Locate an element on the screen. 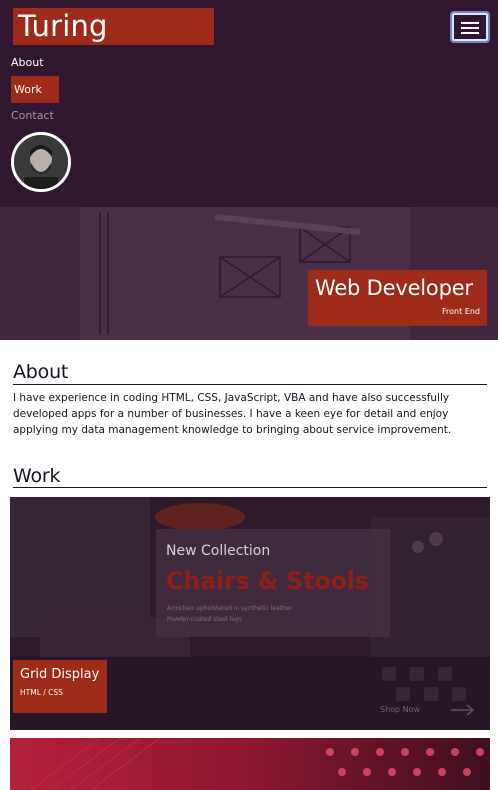  about-divider is located at coordinates (250, 384).